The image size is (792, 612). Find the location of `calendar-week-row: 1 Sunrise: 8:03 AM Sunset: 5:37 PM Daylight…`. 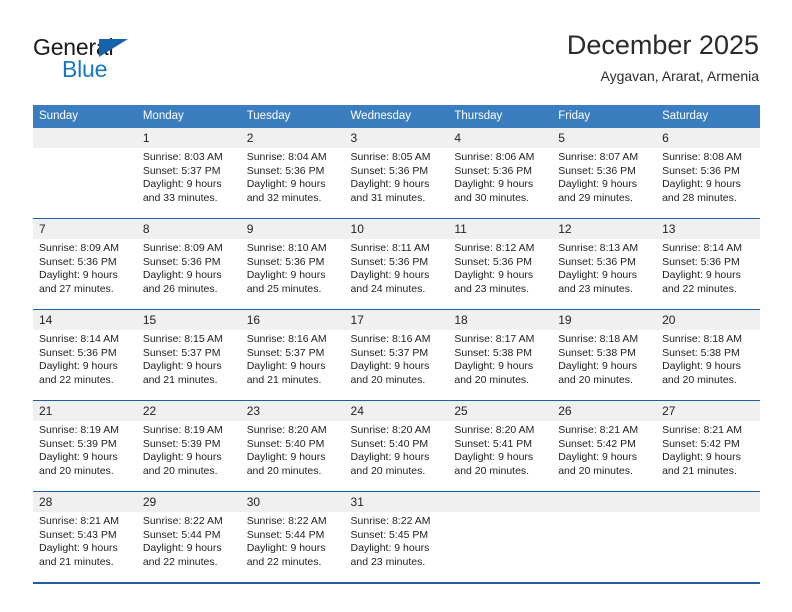

calendar-week-row: 1 Sunrise: 8:03 AM Sunset: 5:37 PM Daylight… is located at coordinates (396, 173).